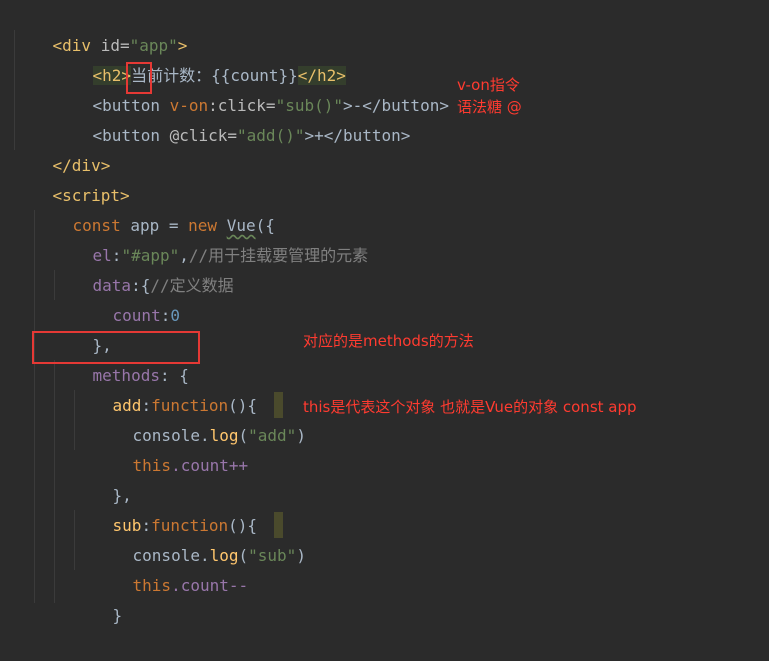 This screenshot has height=661, width=769. I want to click on string-value: "add", so click(272, 435).